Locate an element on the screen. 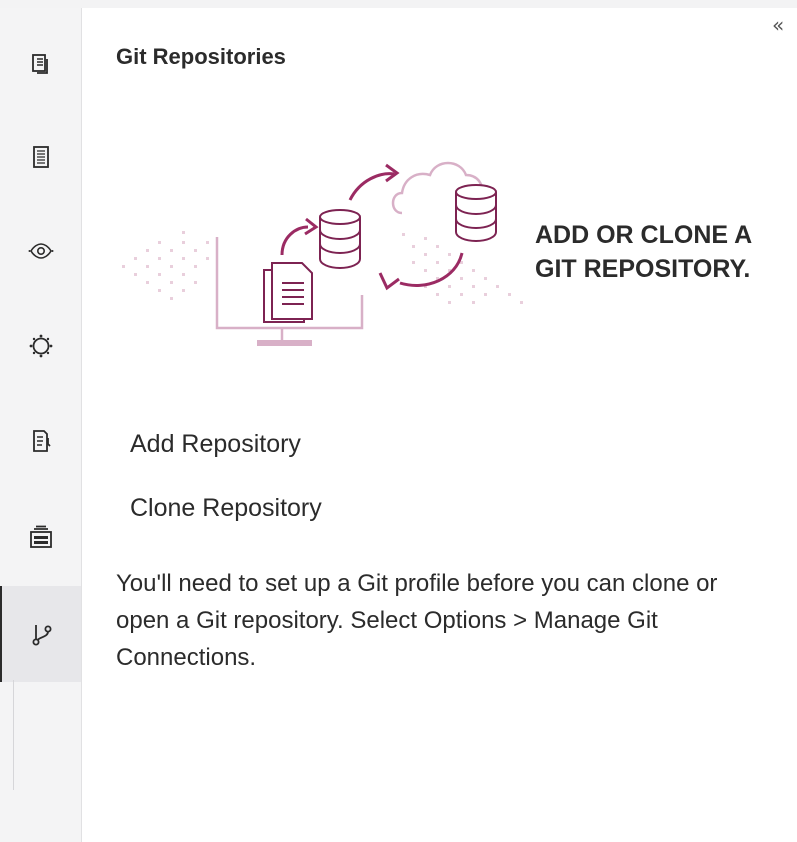 This screenshot has width=797, height=842. monitor-stand is located at coordinates (284, 343).